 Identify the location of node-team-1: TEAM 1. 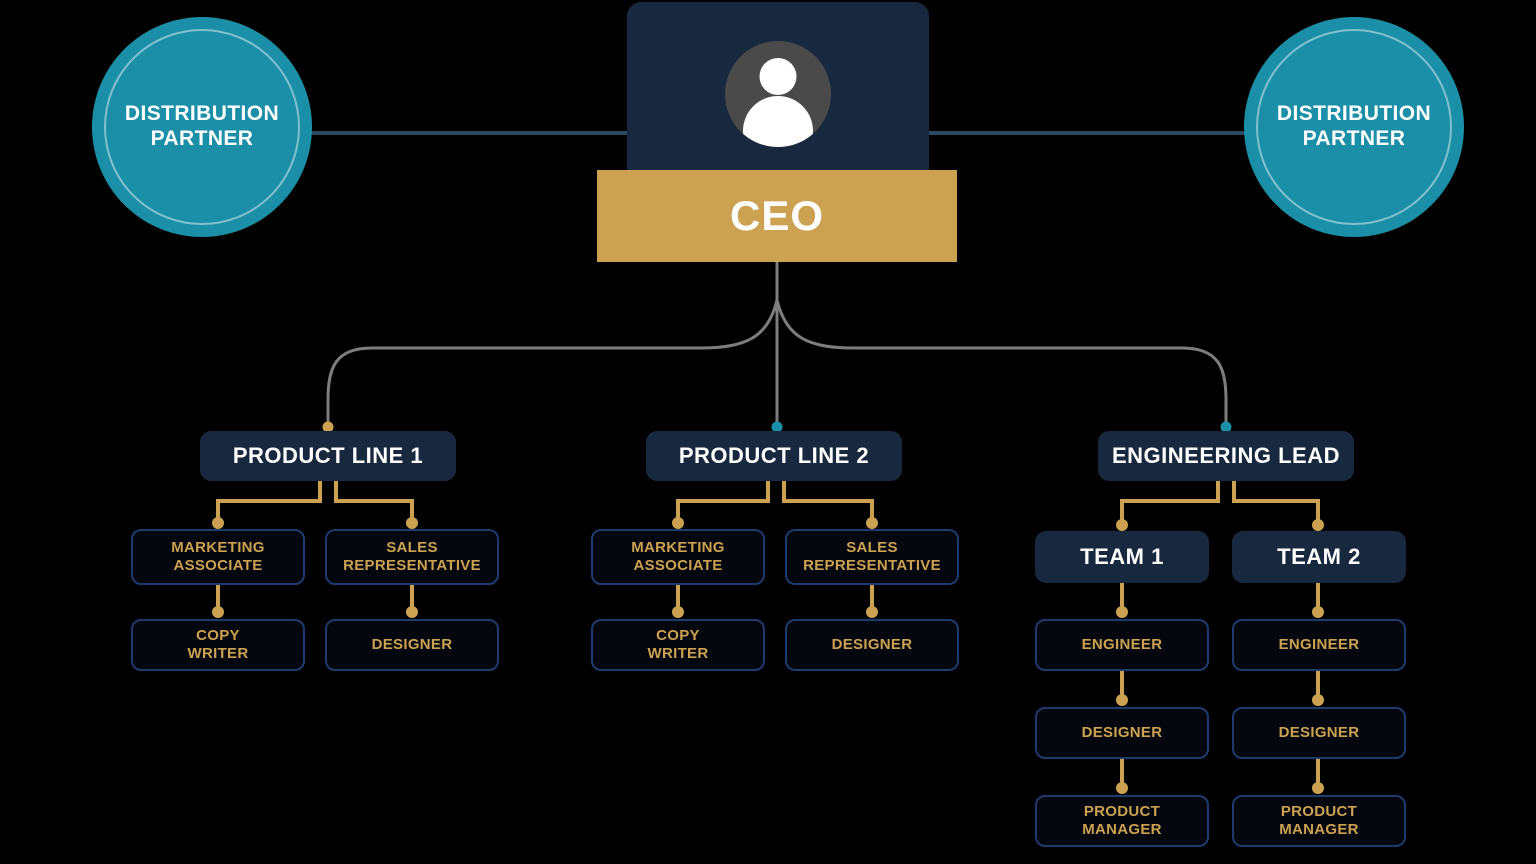
(1122, 557).